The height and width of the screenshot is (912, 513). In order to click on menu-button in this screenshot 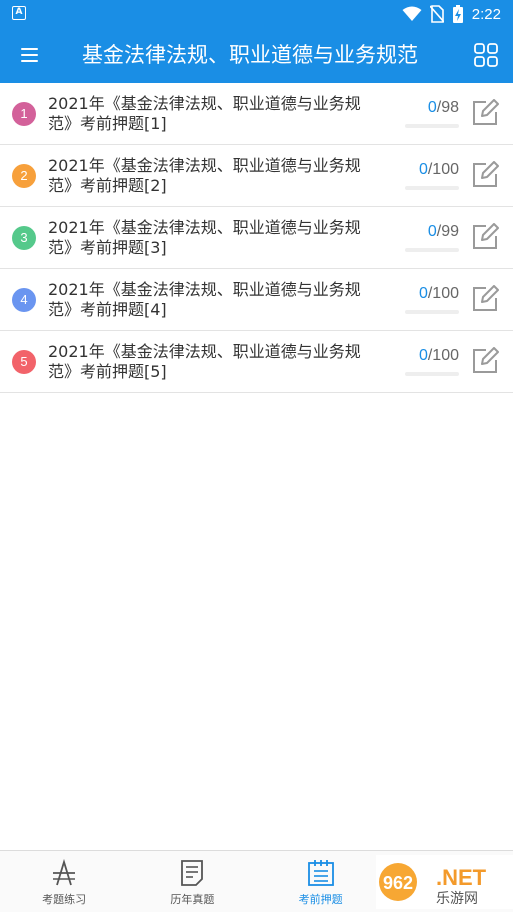, I will do `click(32, 55)`.